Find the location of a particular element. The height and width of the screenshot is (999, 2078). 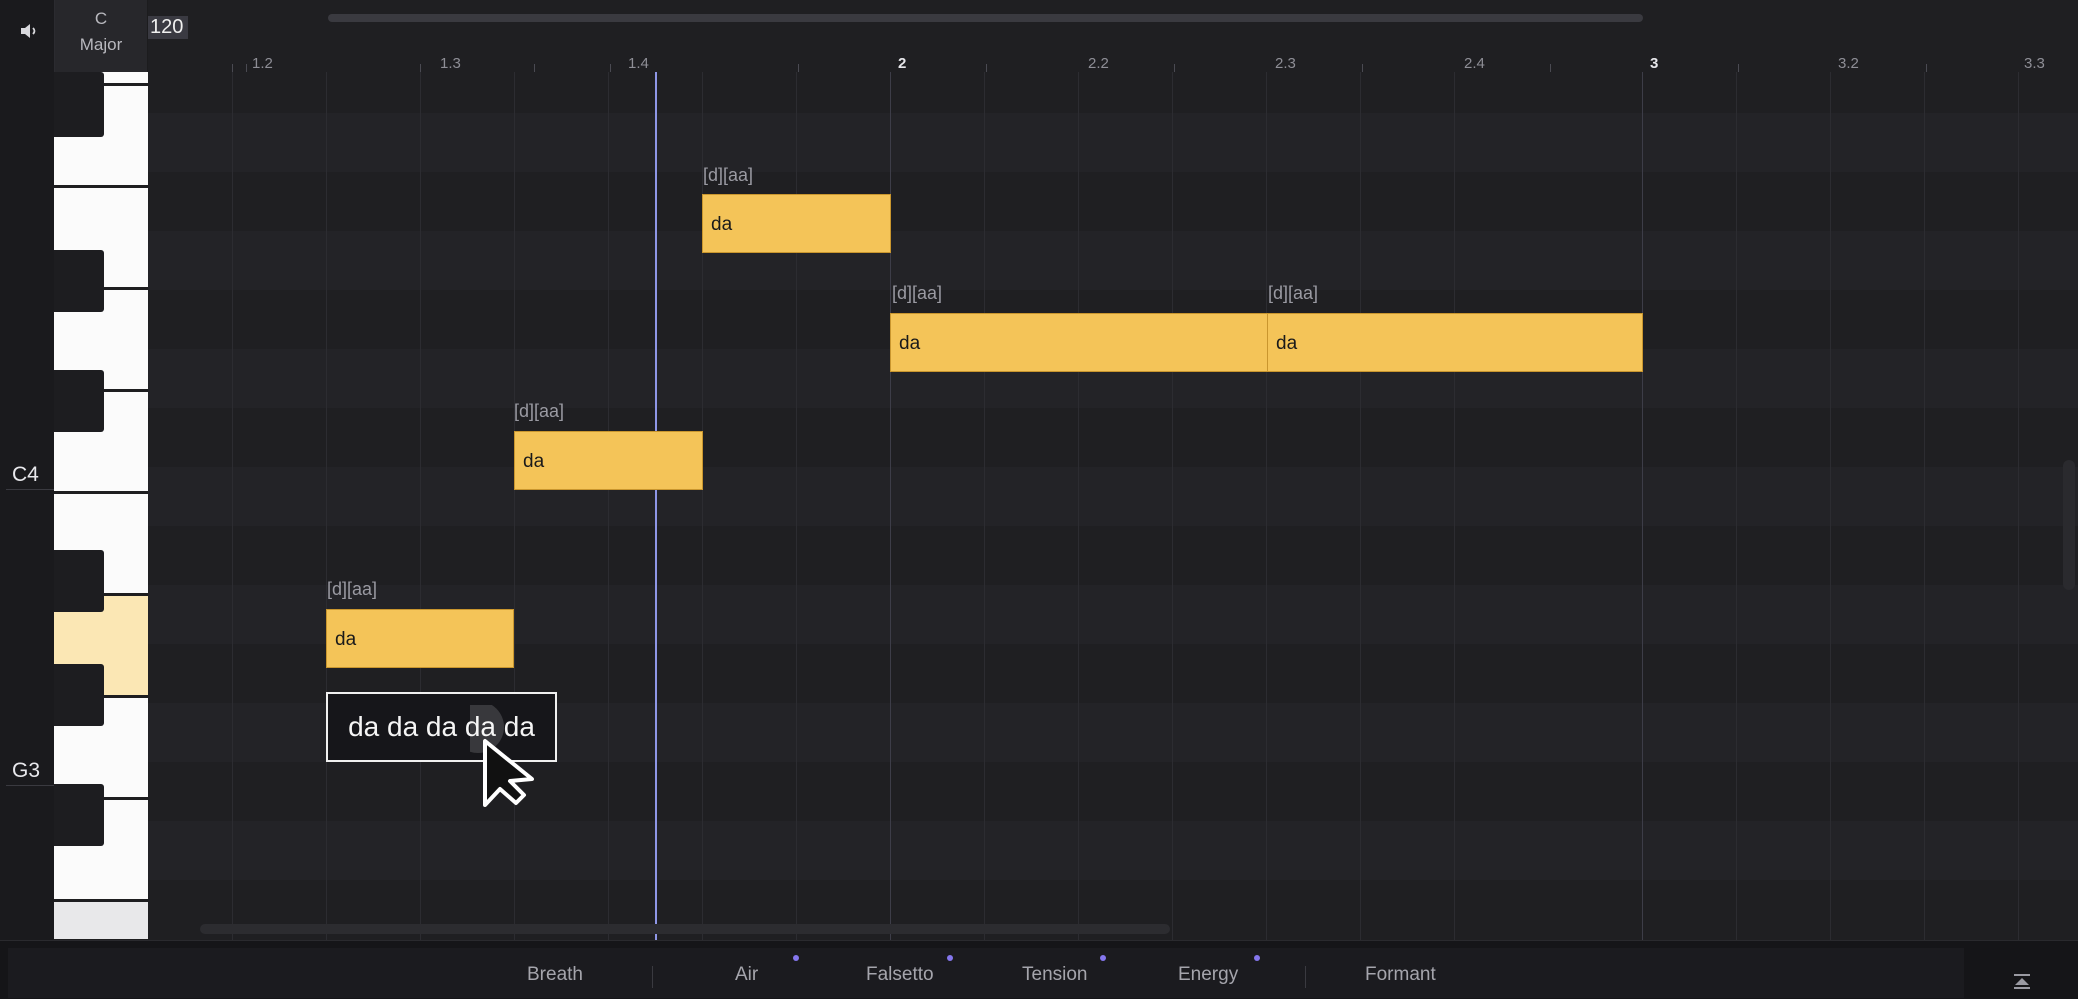

timeline-scrollbar is located at coordinates (985, 18).